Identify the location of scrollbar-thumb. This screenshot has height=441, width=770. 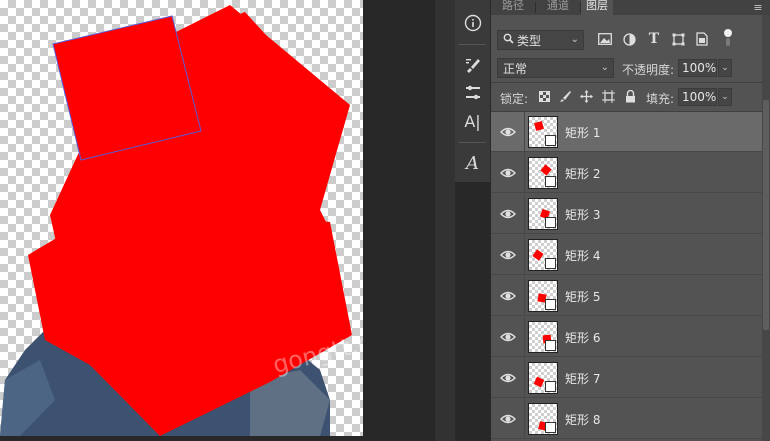
(766, 215).